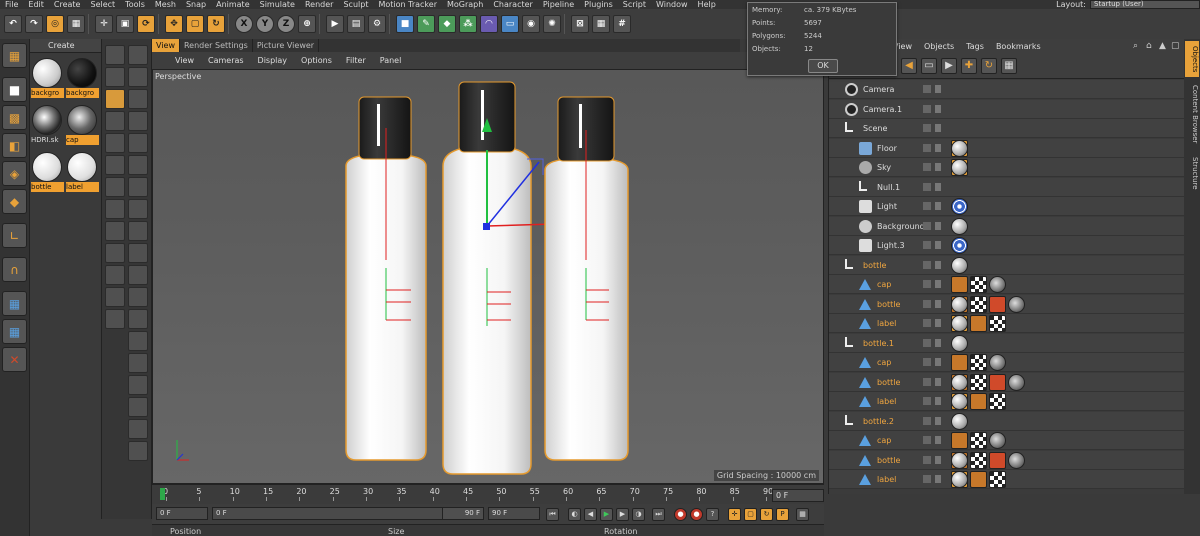  Describe the element at coordinates (14, 331) in the screenshot. I see `planar-workplane-icon: ▦` at that location.